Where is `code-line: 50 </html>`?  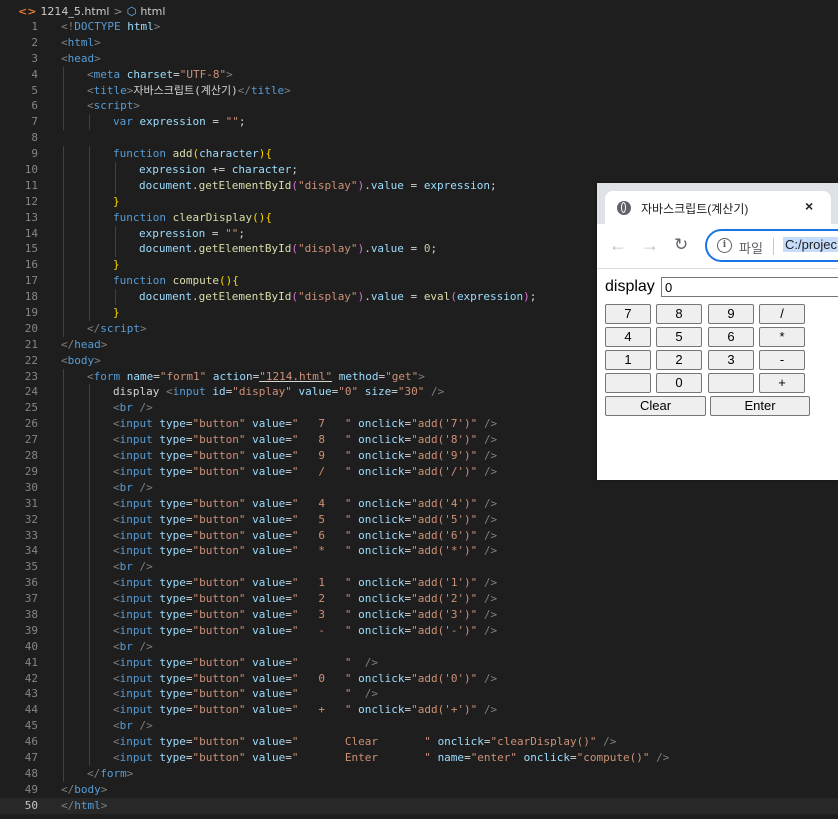
code-line: 50 </html> is located at coordinates (419, 805).